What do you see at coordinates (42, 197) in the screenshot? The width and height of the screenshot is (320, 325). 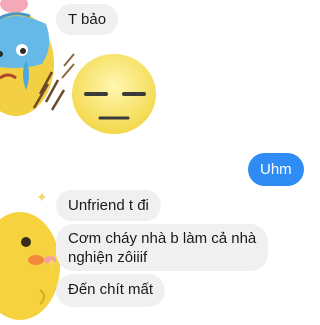 I see `sparkle-icon: ✦` at bounding box center [42, 197].